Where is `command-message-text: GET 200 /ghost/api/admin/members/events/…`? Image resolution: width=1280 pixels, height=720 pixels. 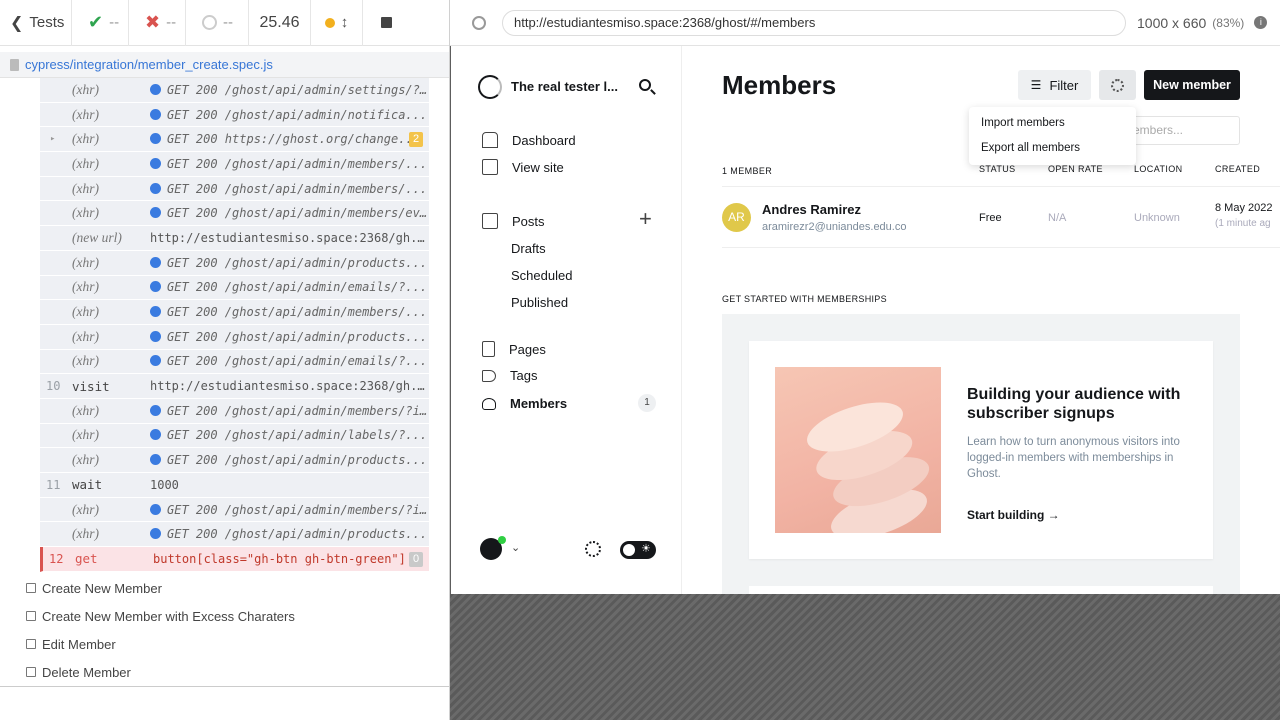 command-message-text: GET 200 /ghost/api/admin/members/events/… is located at coordinates (298, 213).